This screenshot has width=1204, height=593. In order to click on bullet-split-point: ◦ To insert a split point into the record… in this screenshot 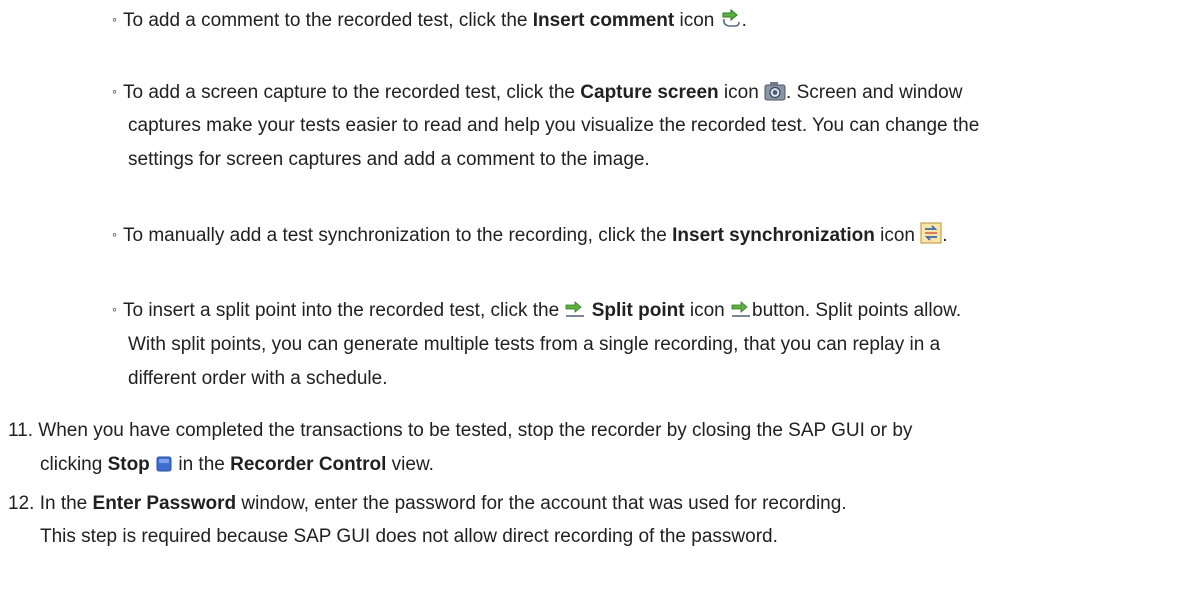, I will do `click(536, 312)`.